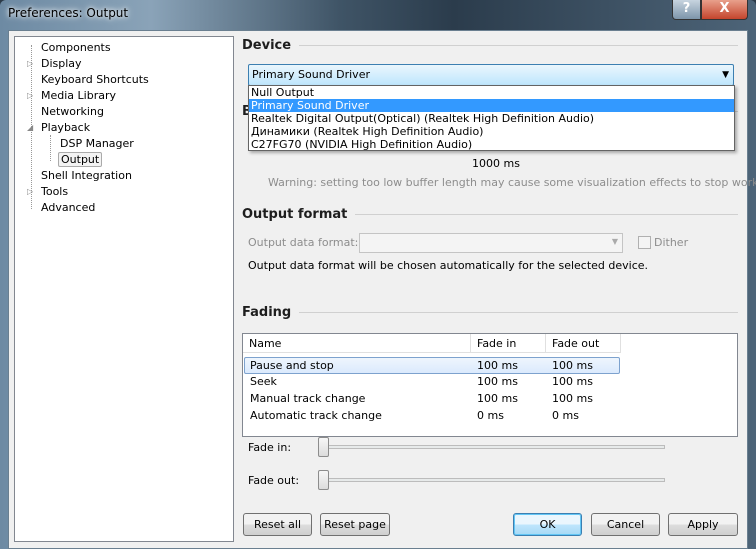 The height and width of the screenshot is (549, 756). I want to click on tree-item-label: Output, so click(80, 159).